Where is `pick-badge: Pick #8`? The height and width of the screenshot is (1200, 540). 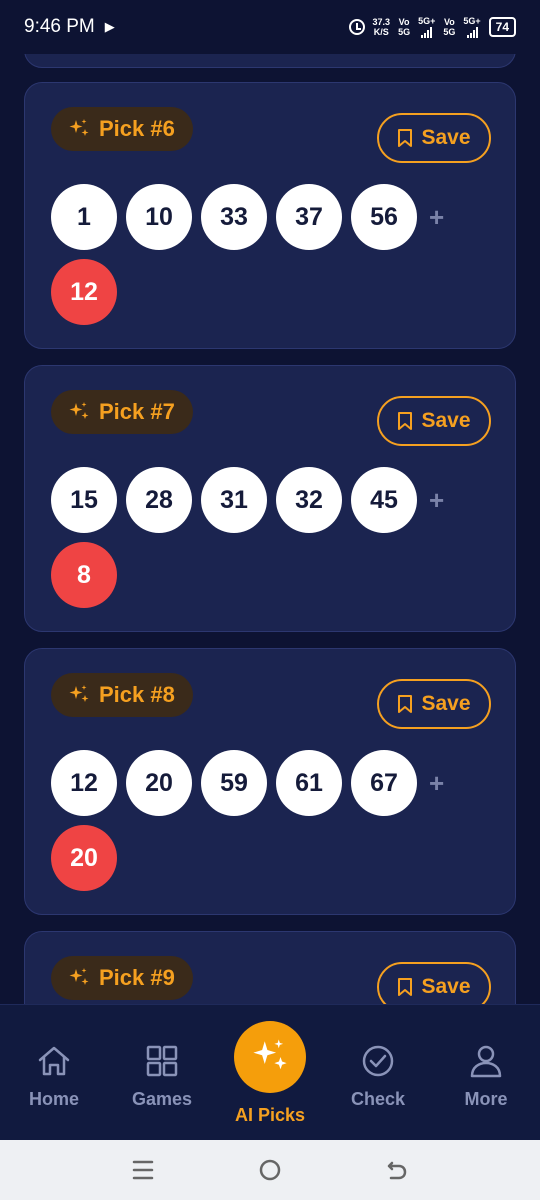 pick-badge: Pick #8 is located at coordinates (122, 695).